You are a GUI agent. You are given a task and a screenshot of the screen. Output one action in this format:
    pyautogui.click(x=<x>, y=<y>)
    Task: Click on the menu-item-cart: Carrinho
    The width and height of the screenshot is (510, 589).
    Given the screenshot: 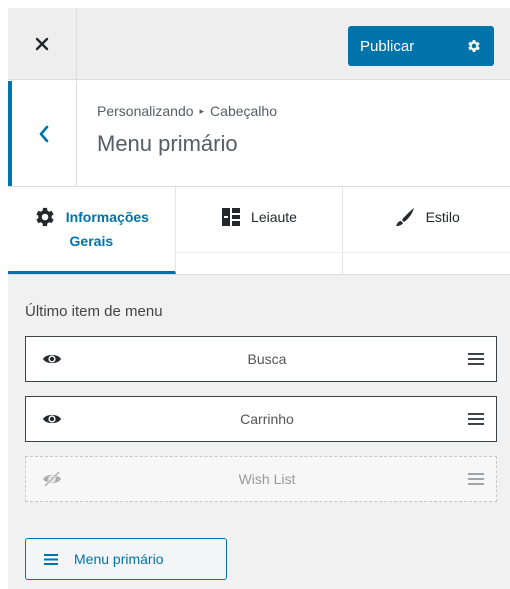 What is the action you would take?
    pyautogui.click(x=261, y=419)
    